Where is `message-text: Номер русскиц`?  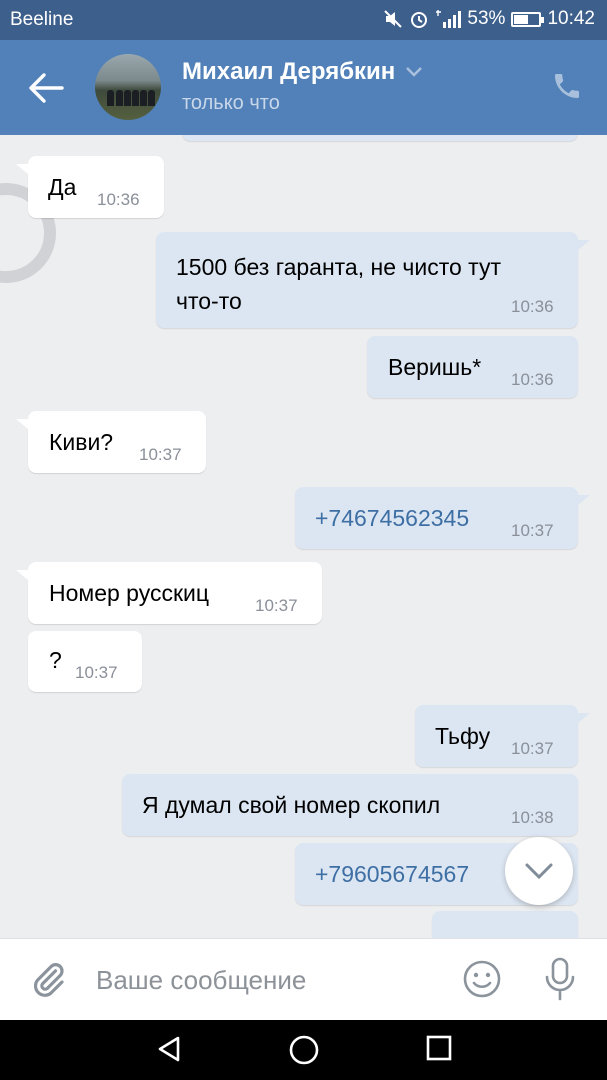
message-text: Номер русскиц is located at coordinates (129, 593).